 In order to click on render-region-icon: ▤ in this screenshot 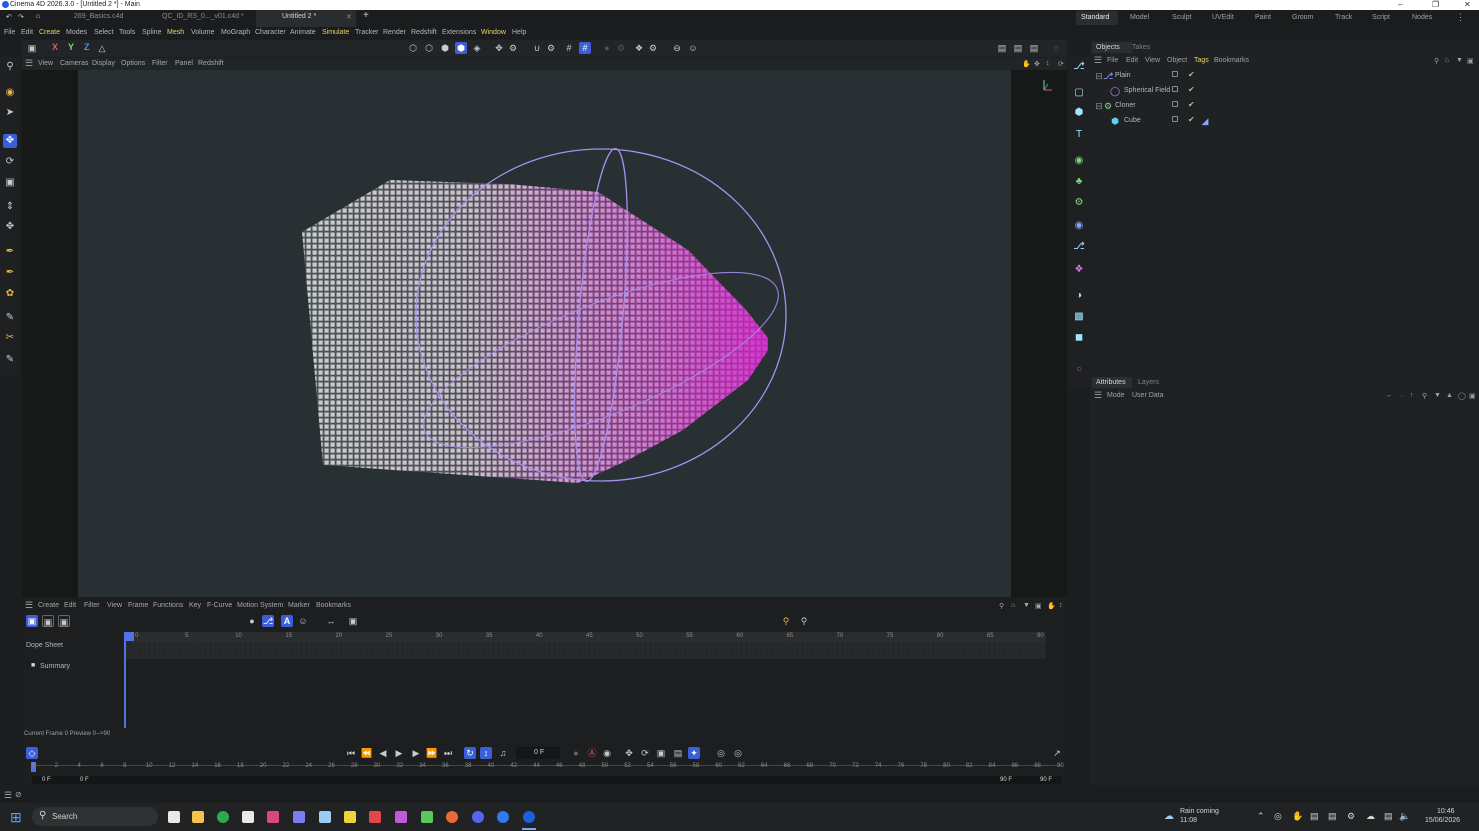, I will do `click(1002, 48)`.